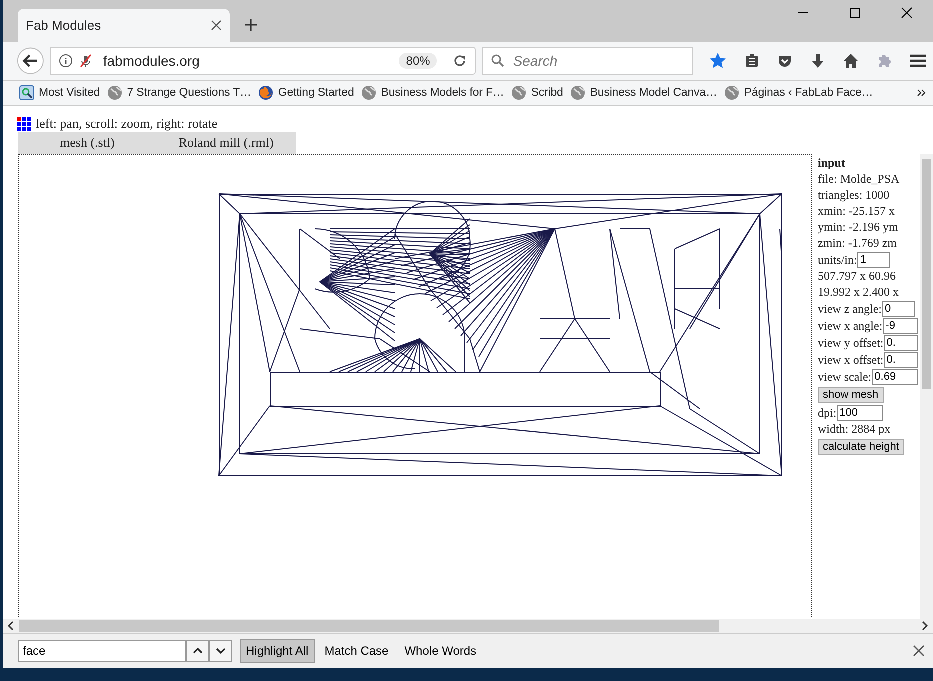 This screenshot has width=933, height=681. Describe the element at coordinates (460, 61) in the screenshot. I see `reload-icon` at that location.